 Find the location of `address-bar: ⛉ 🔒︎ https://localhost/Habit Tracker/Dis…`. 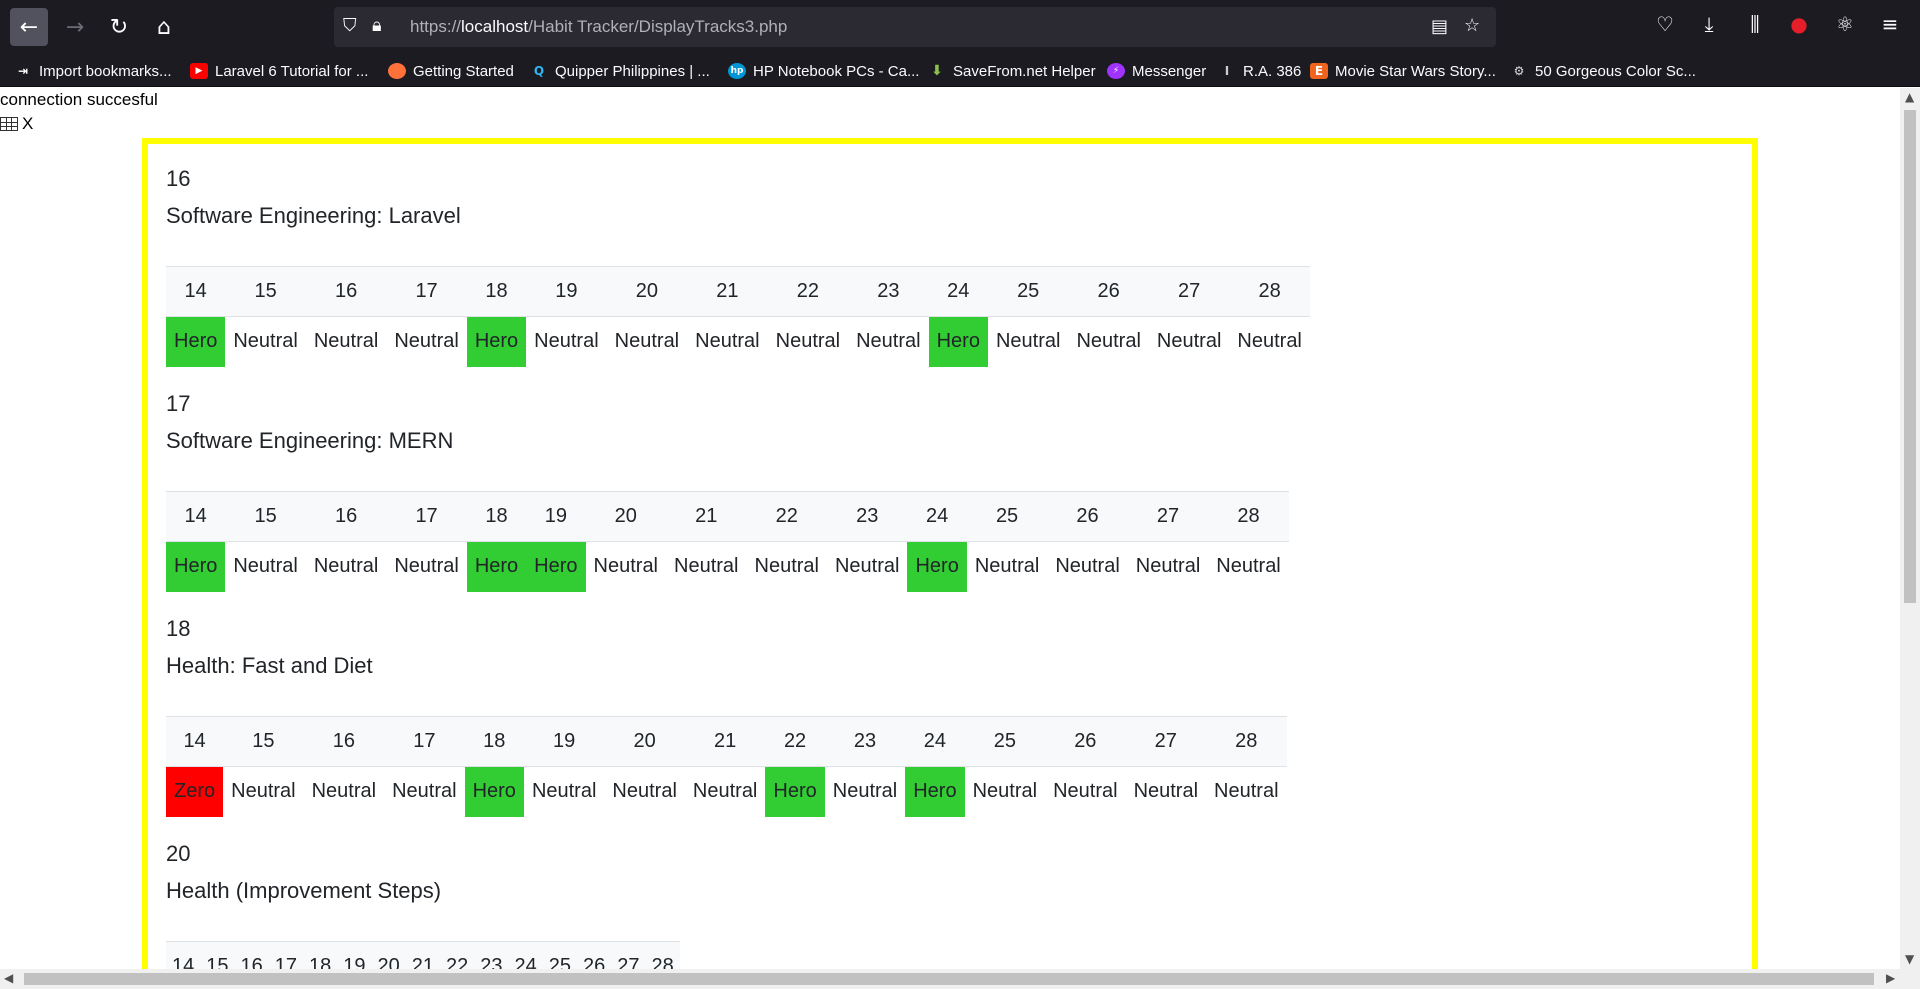

address-bar: ⛉ 🔒︎ https://localhost/Habit Tracker/Dis… is located at coordinates (915, 27).